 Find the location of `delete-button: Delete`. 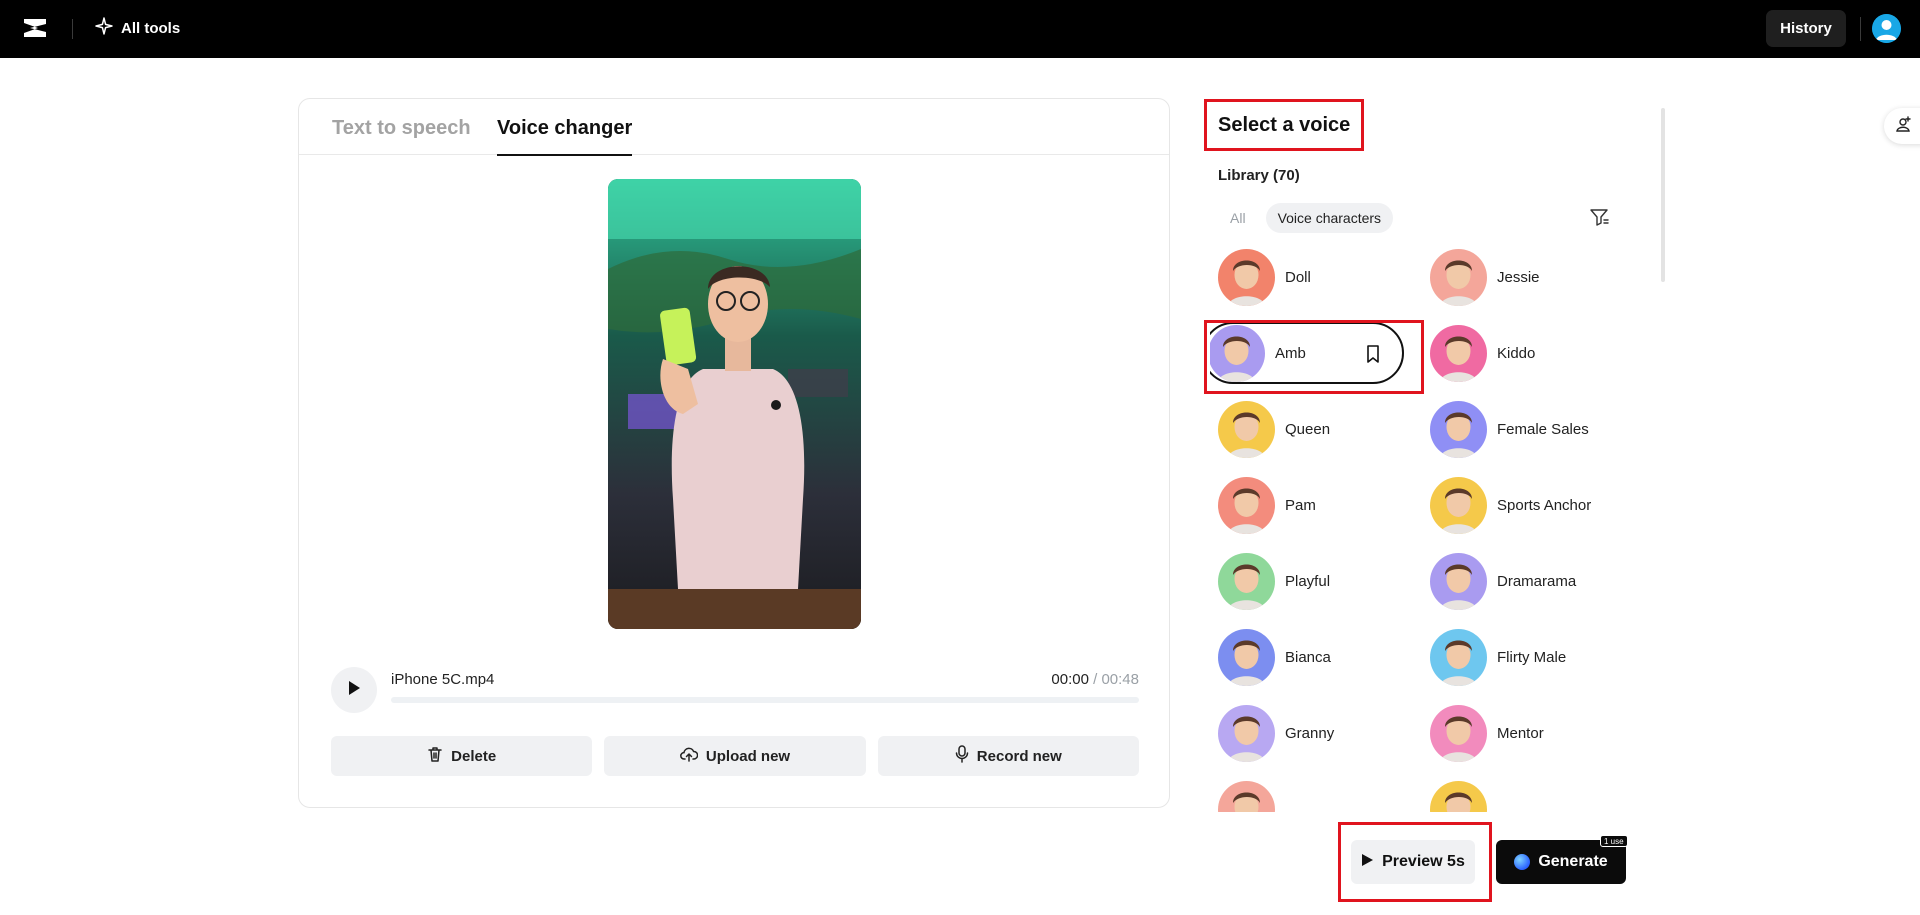

delete-button: Delete is located at coordinates (462, 756).